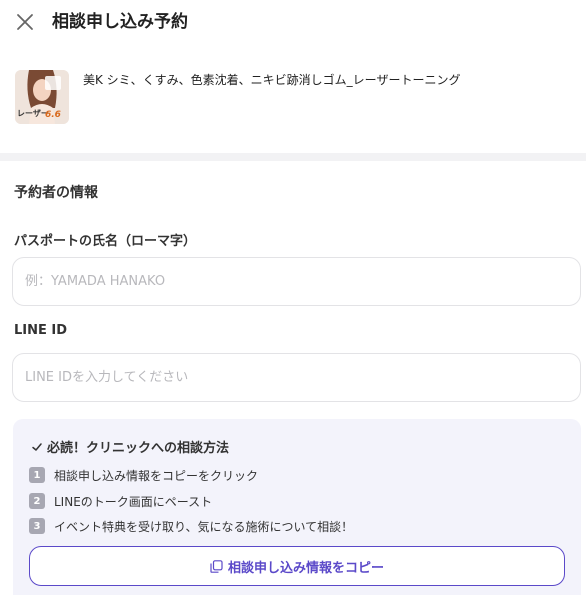  I want to click on guide-step: 1 相談申し込み情報をコピーをクリック, so click(143, 475).